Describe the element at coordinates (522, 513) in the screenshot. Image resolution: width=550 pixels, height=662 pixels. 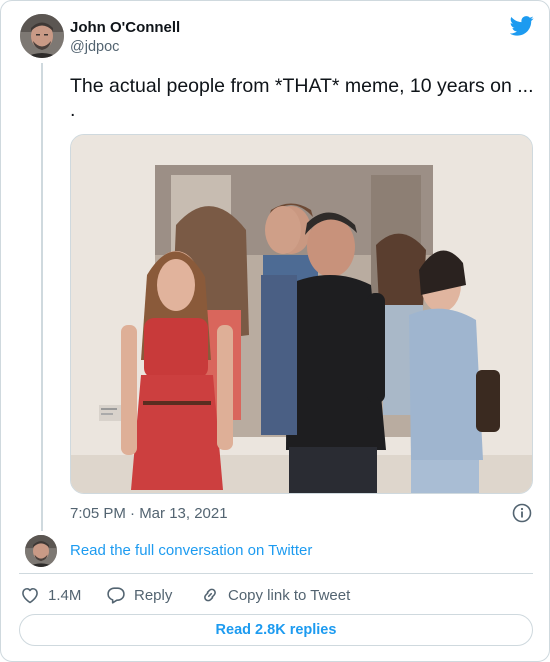
I see `info-icon` at that location.